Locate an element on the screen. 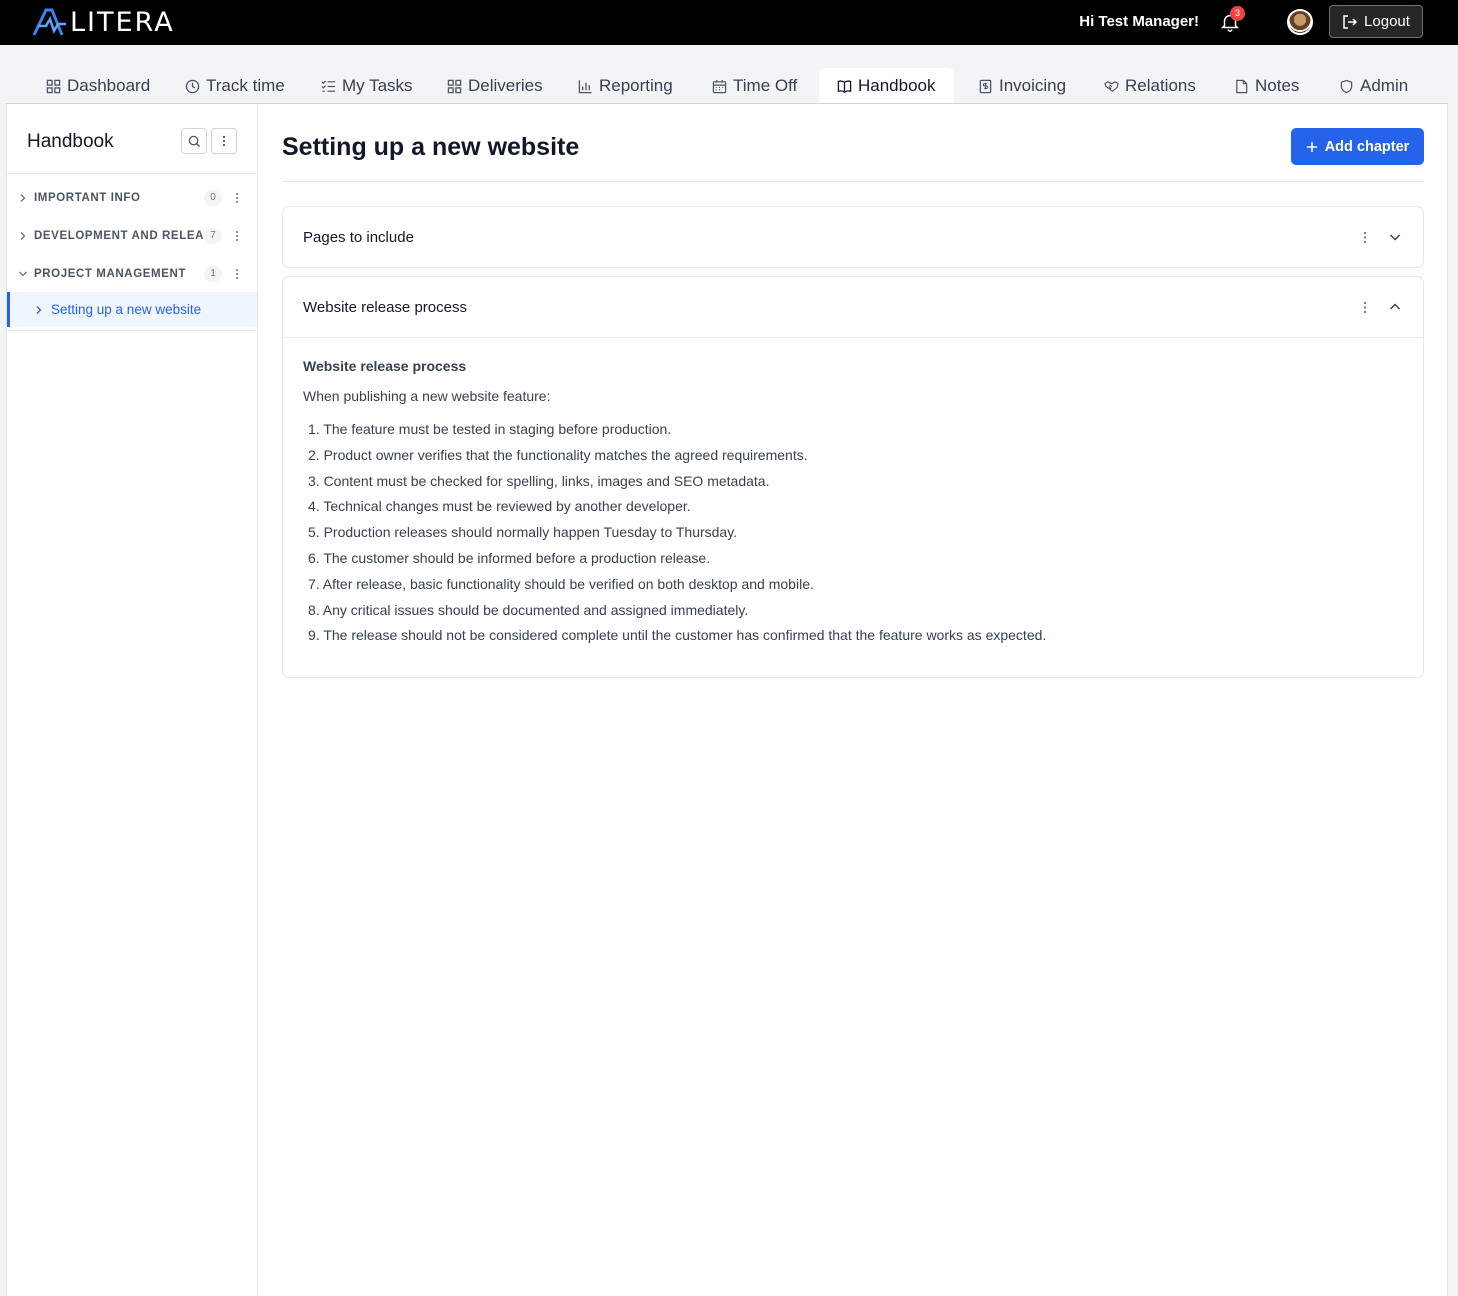 The width and height of the screenshot is (1458, 1296). sidebar-item-setting-up-website: Setting up a new website is located at coordinates (132, 309).